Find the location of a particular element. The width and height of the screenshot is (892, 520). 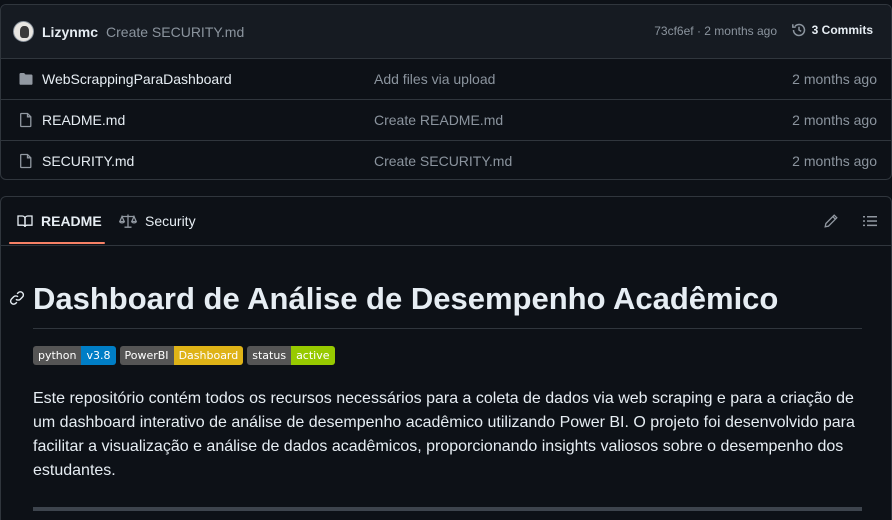

commits-count: 3 Commits is located at coordinates (842, 30).